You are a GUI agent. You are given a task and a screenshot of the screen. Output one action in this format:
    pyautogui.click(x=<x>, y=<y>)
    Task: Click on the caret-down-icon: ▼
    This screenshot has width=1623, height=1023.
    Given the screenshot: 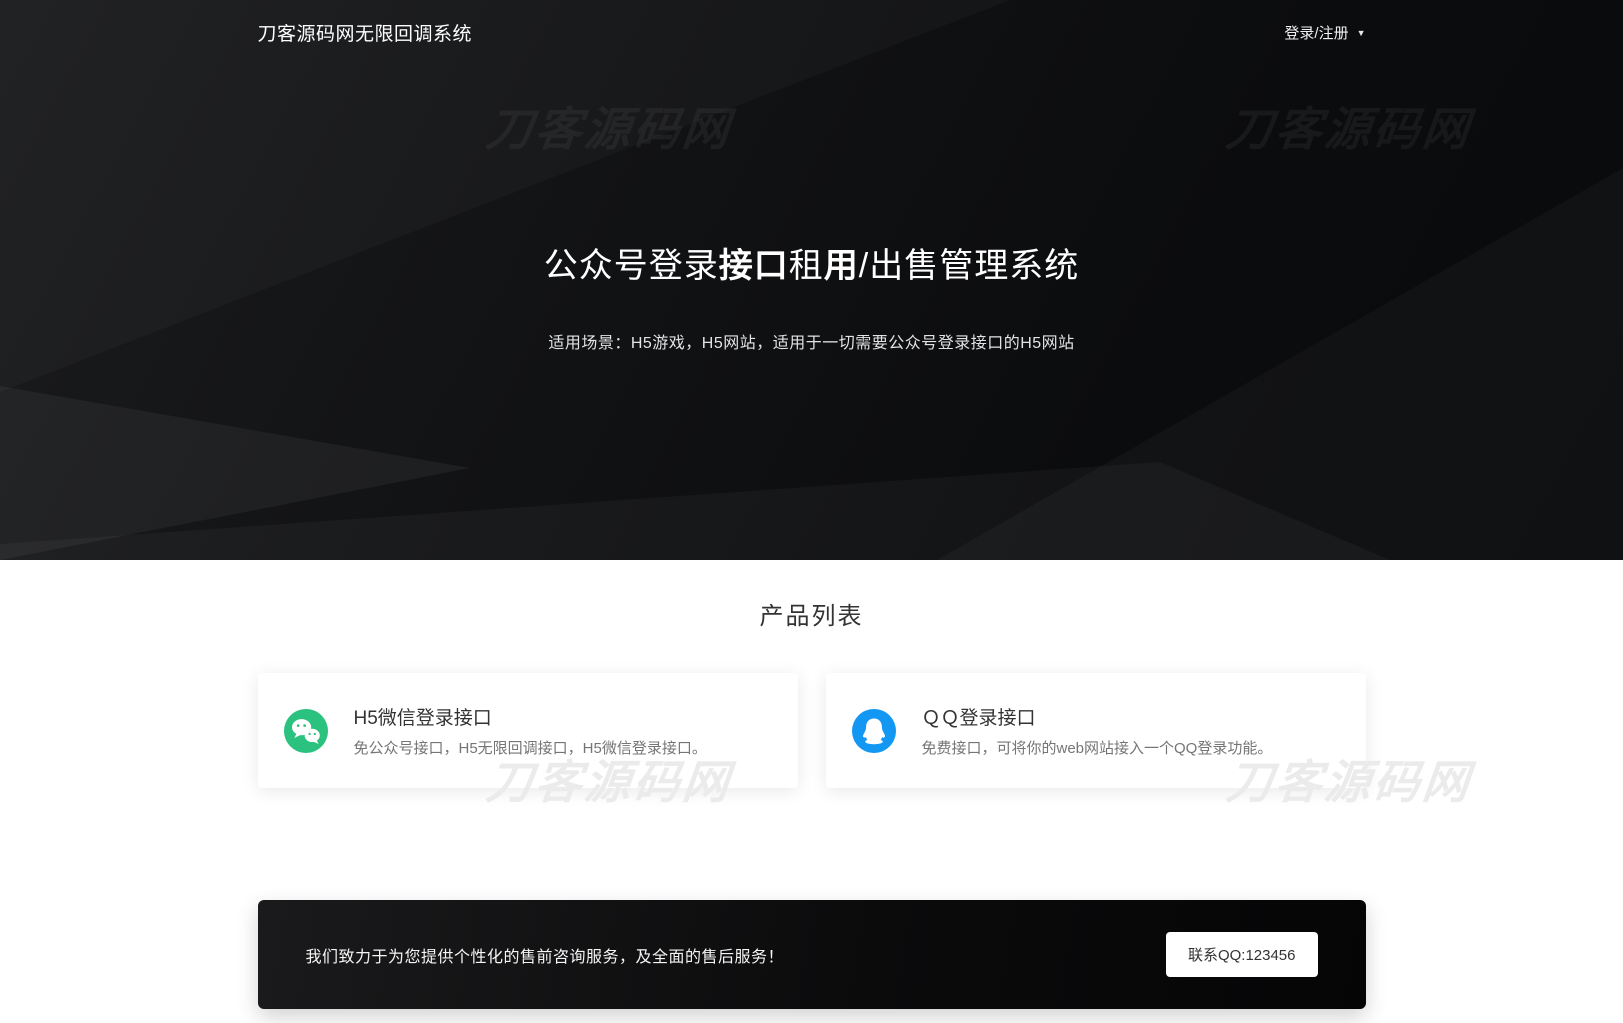 What is the action you would take?
    pyautogui.click(x=1361, y=32)
    